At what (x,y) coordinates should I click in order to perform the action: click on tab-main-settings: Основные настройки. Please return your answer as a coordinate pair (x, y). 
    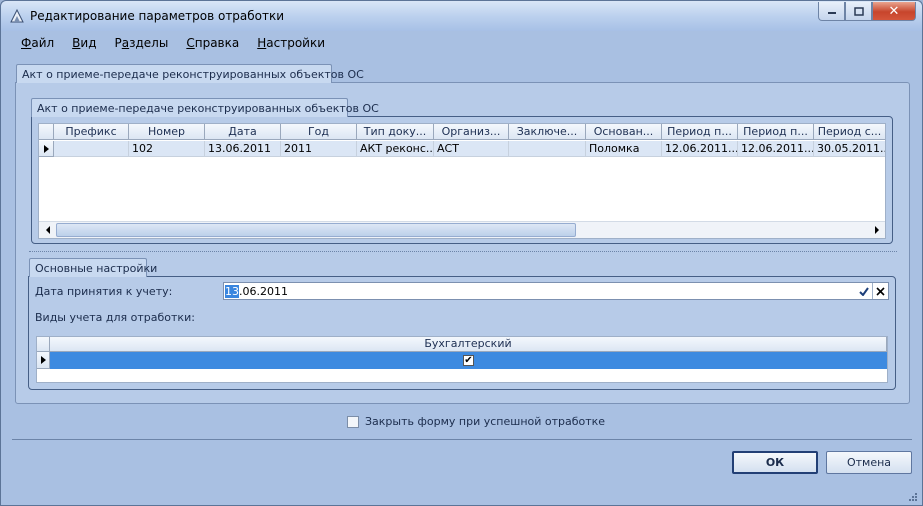
    Looking at the image, I should click on (93, 267).